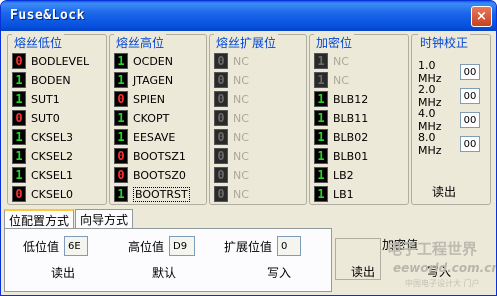 The width and height of the screenshot is (497, 296). What do you see at coordinates (153, 80) in the screenshot?
I see `fuse-bit-label: JTAGEN` at bounding box center [153, 80].